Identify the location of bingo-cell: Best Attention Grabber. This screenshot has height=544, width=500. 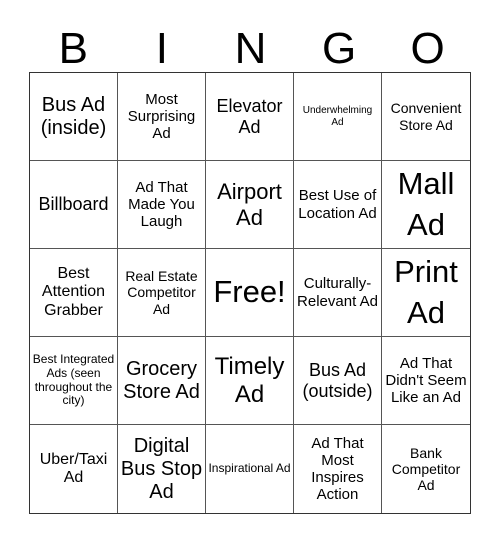
(74, 293).